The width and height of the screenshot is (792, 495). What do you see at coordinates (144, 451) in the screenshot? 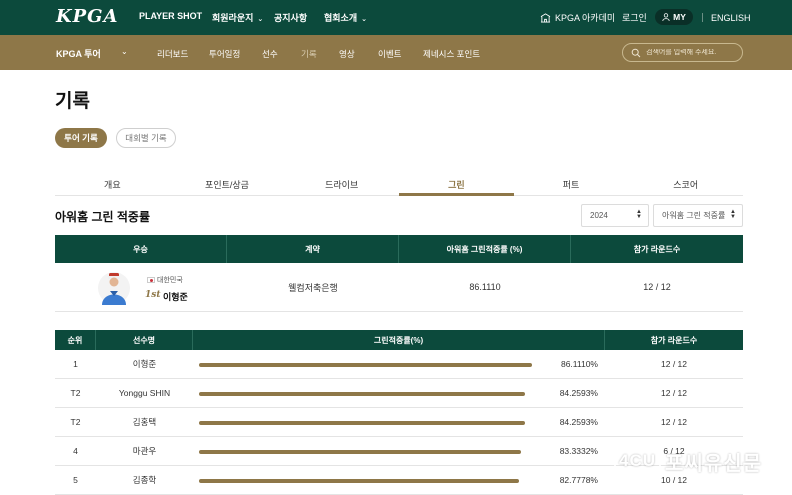
I see `player-name-cell: 마관우` at bounding box center [144, 451].